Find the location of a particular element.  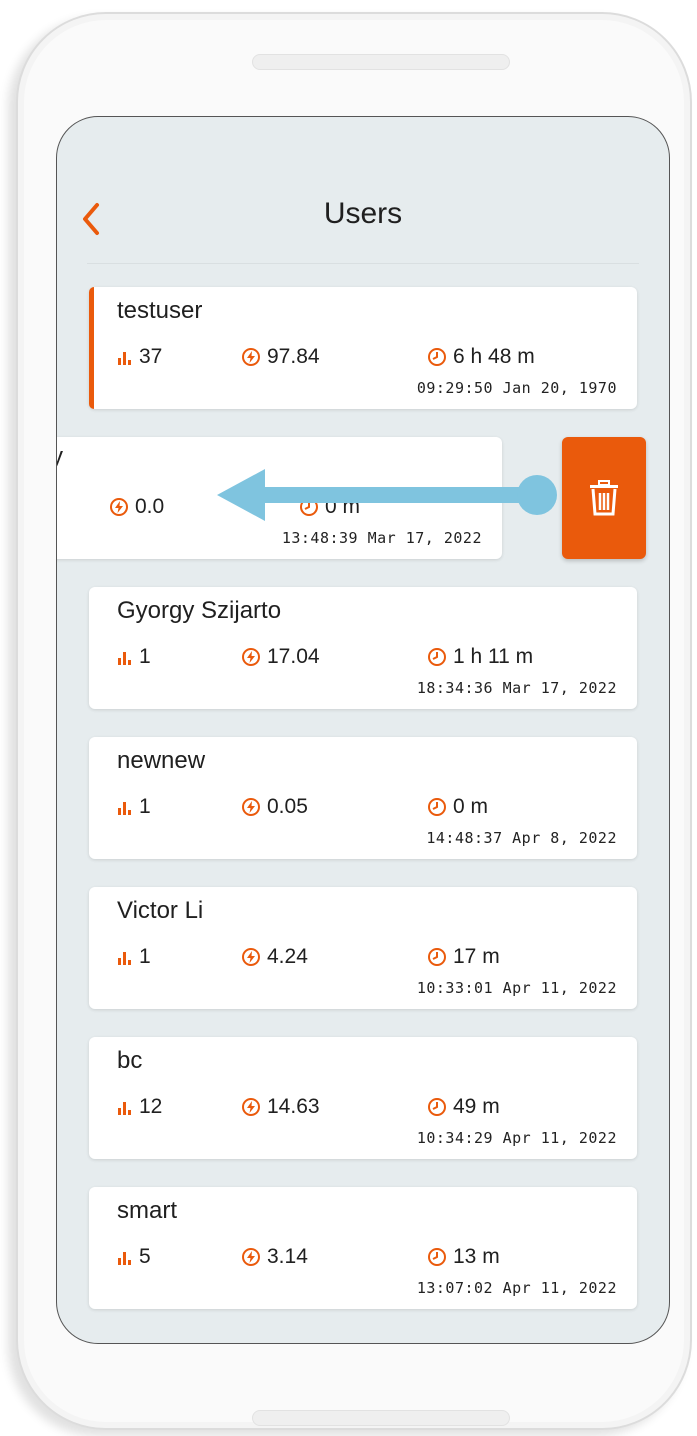

trash-icon is located at coordinates (604, 498).